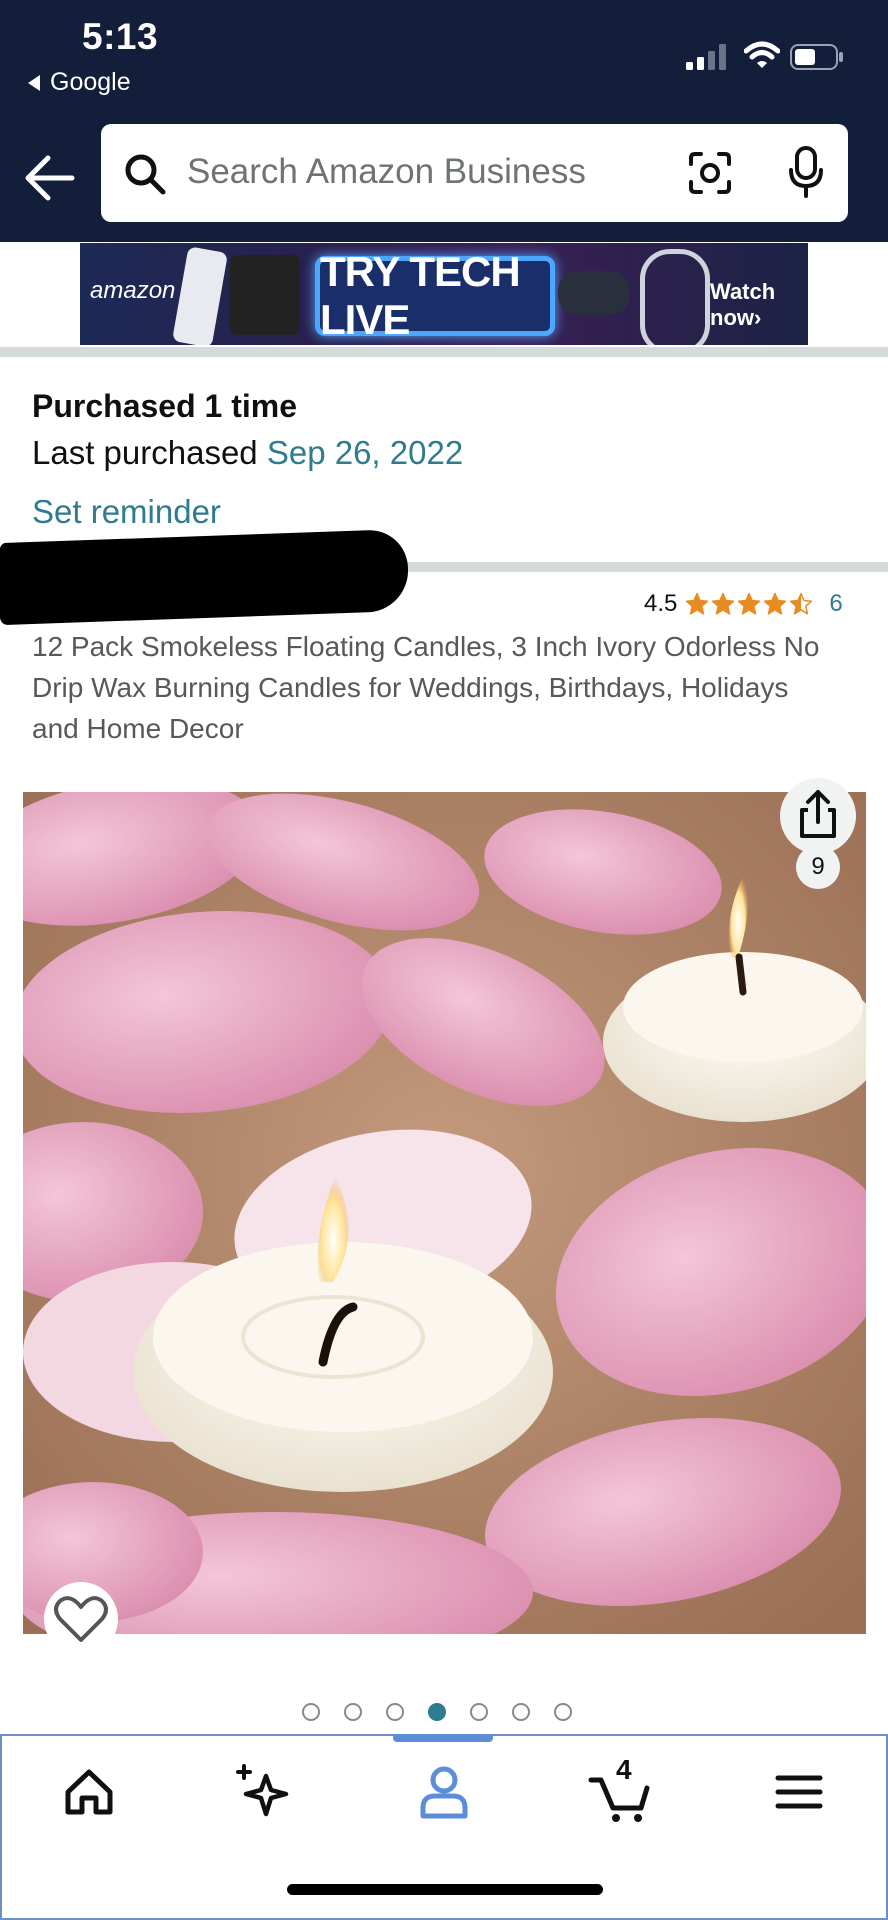 The width and height of the screenshot is (888, 1920). Describe the element at coordinates (145, 452) in the screenshot. I see `last-purchased-label: Last purchased` at that location.